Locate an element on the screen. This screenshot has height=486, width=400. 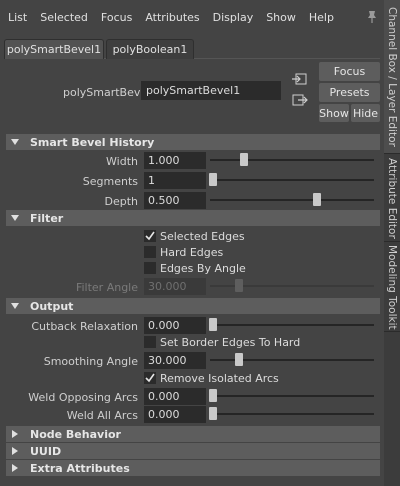
cutback-relaxation-label: Cutback Relaxation is located at coordinates (84, 326).